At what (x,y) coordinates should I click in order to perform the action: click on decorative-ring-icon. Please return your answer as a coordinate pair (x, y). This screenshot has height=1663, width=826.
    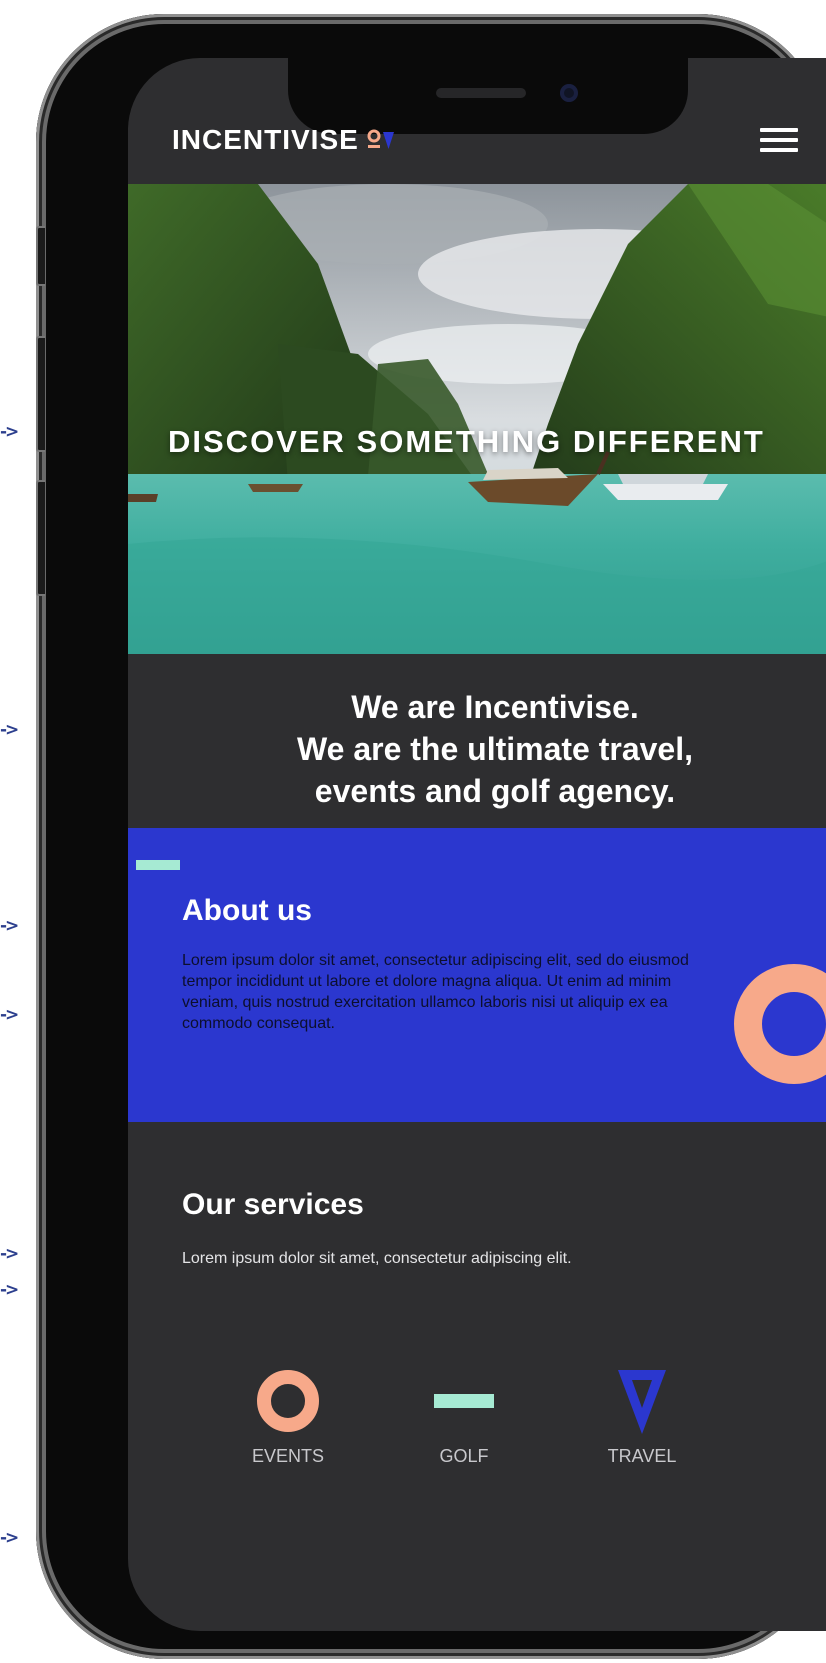
    Looking at the image, I should click on (780, 1024).